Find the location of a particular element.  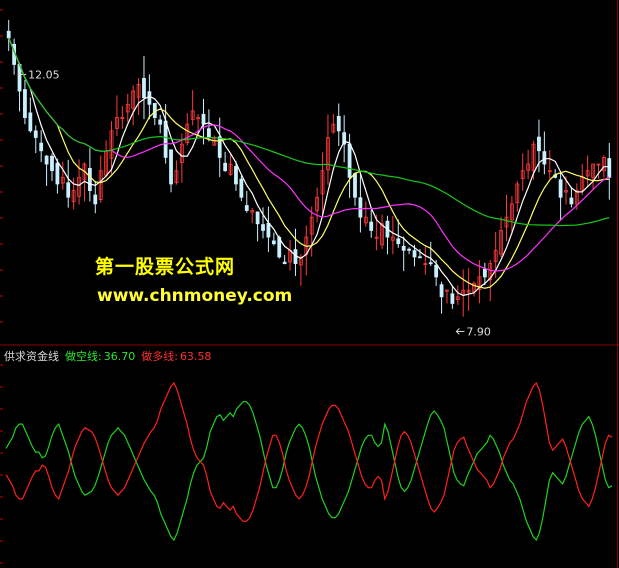

indicator-header: 供求资金线 做空线: 36.70 做多线: 63.58 is located at coordinates (110, 356).